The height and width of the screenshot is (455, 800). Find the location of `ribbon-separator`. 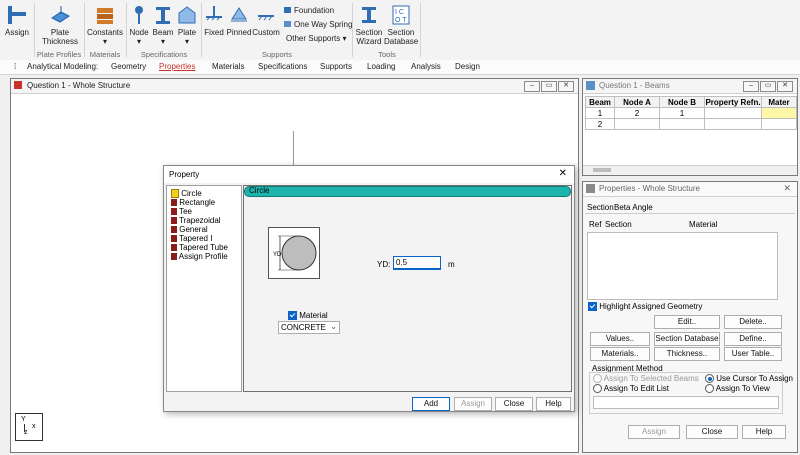

ribbon-separator is located at coordinates (34, 30).